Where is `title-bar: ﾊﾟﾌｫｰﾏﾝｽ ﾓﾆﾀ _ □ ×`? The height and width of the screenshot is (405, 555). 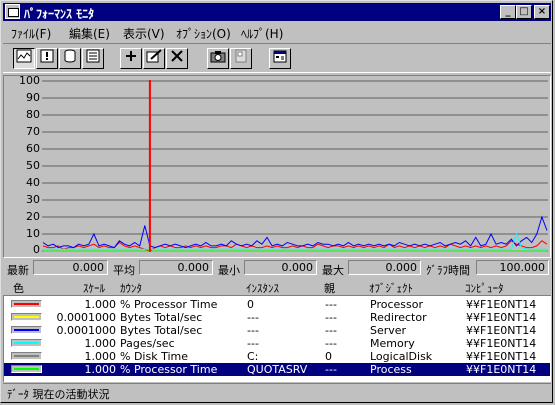 title-bar: ﾊﾟﾌｫｰﾏﾝｽ ﾓﾆﾀ _ □ × is located at coordinates (277, 12).